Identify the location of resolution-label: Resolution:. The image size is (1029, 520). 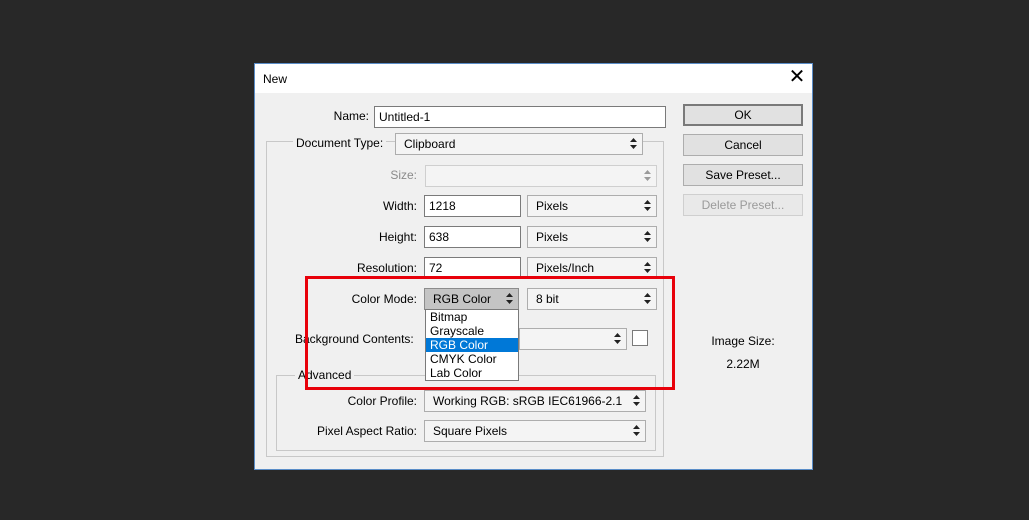
(386, 268).